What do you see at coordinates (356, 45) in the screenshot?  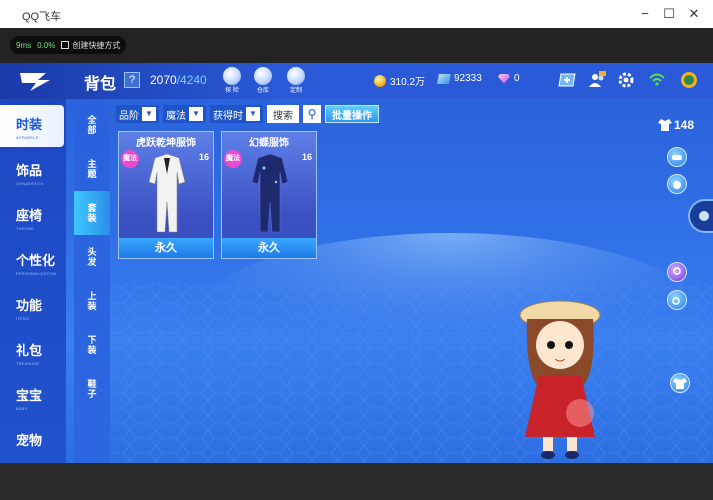 I see `network-strip: 9ms 0.0% 创建快捷方式` at bounding box center [356, 45].